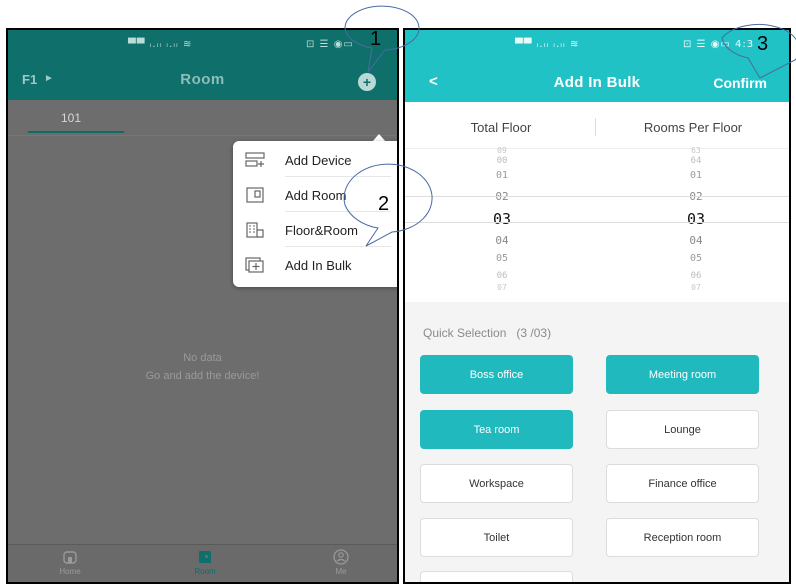 Image resolution: width=796 pixels, height=584 pixels. I want to click on annotation-number-1: 1, so click(376, 39).